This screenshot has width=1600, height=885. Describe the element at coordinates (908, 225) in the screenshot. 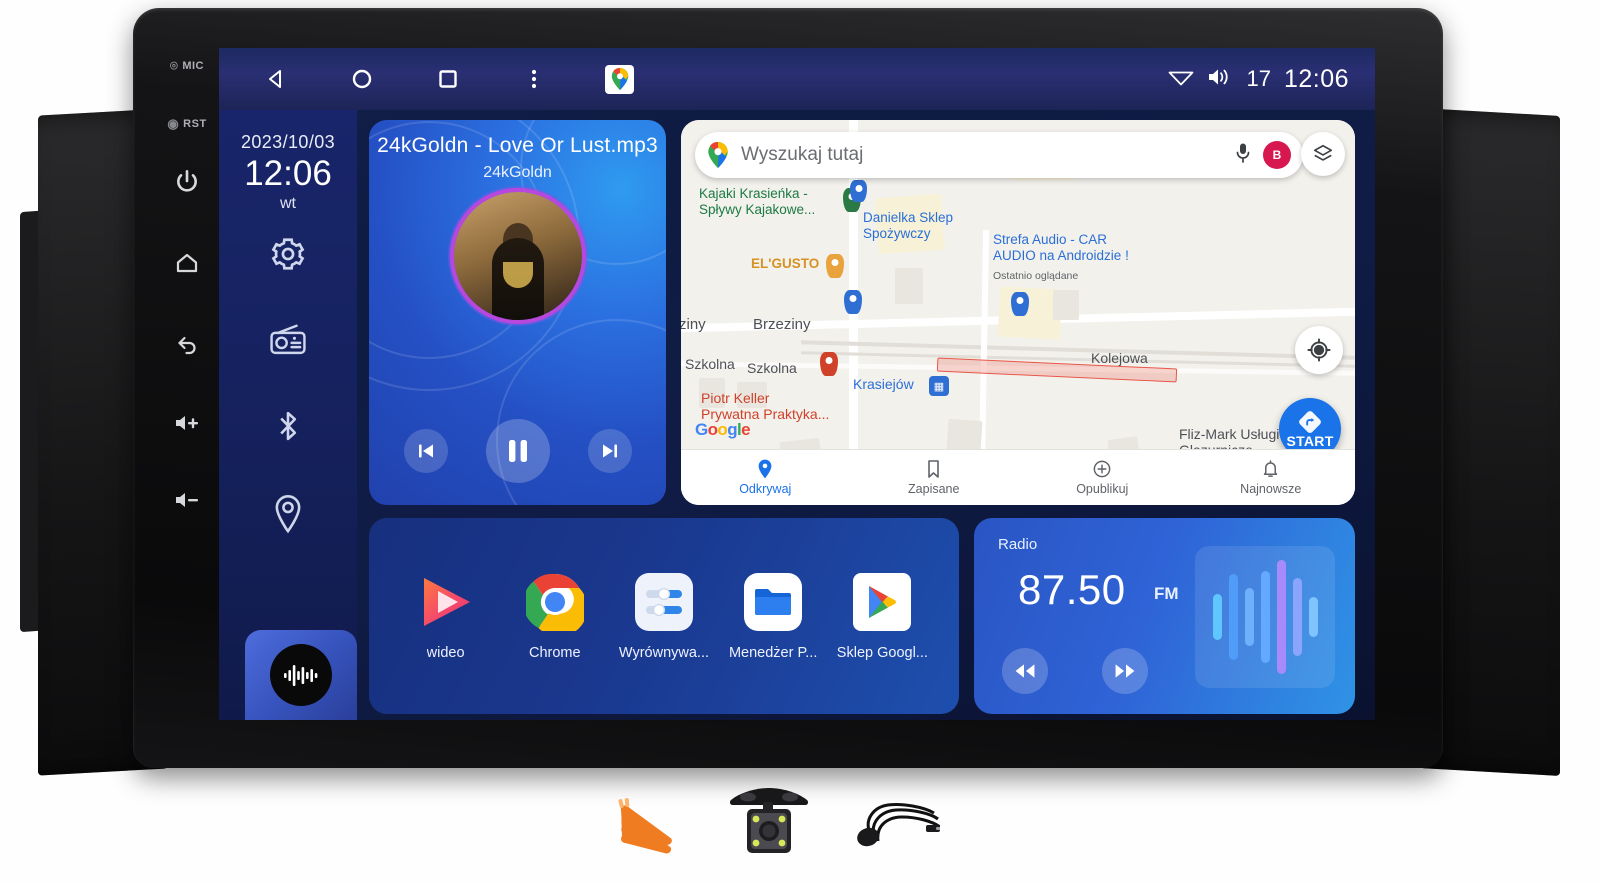

I see `map-label: Danielka Sklep Spożywczy` at that location.